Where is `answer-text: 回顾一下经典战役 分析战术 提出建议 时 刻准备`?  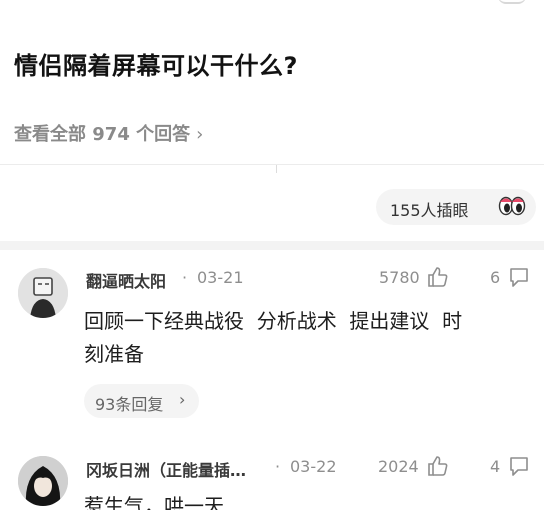
answer-text: 回顾一下经典战役 分析战术 提出建议 时 刻准备 is located at coordinates (314, 338).